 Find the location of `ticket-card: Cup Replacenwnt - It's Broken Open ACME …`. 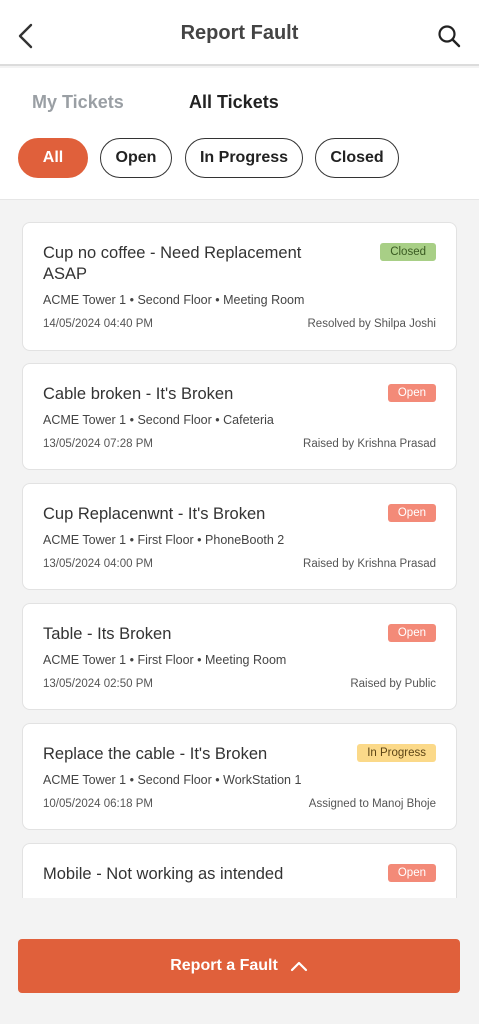

ticket-card: Cup Replacenwnt - It's Broken Open ACME … is located at coordinates (239, 536).